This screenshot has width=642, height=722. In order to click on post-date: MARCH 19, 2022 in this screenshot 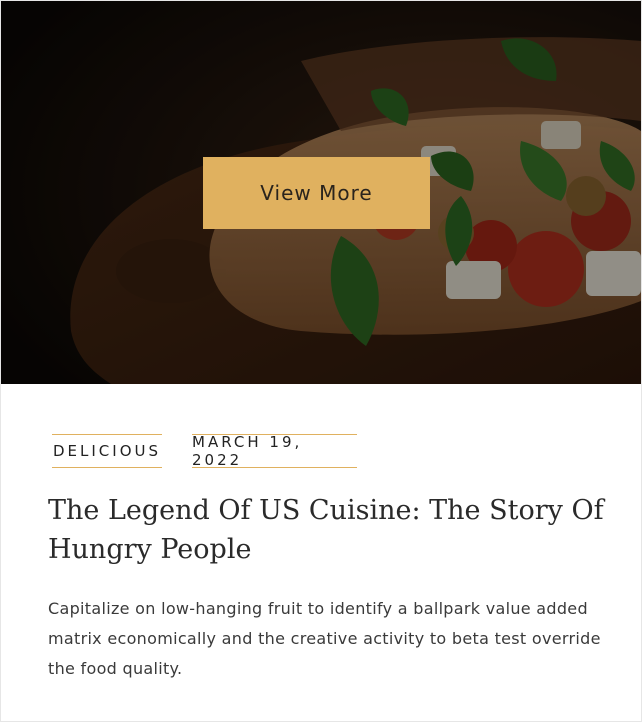, I will do `click(274, 451)`.